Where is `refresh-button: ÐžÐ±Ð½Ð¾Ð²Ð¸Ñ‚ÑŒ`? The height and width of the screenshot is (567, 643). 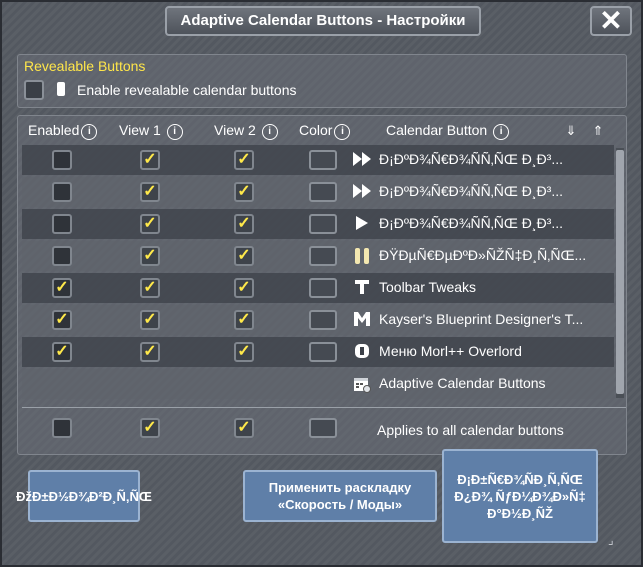
refresh-button: ÐžÐ±Ð½Ð¾Ð²Ð¸Ñ‚ÑŒ is located at coordinates (84, 496).